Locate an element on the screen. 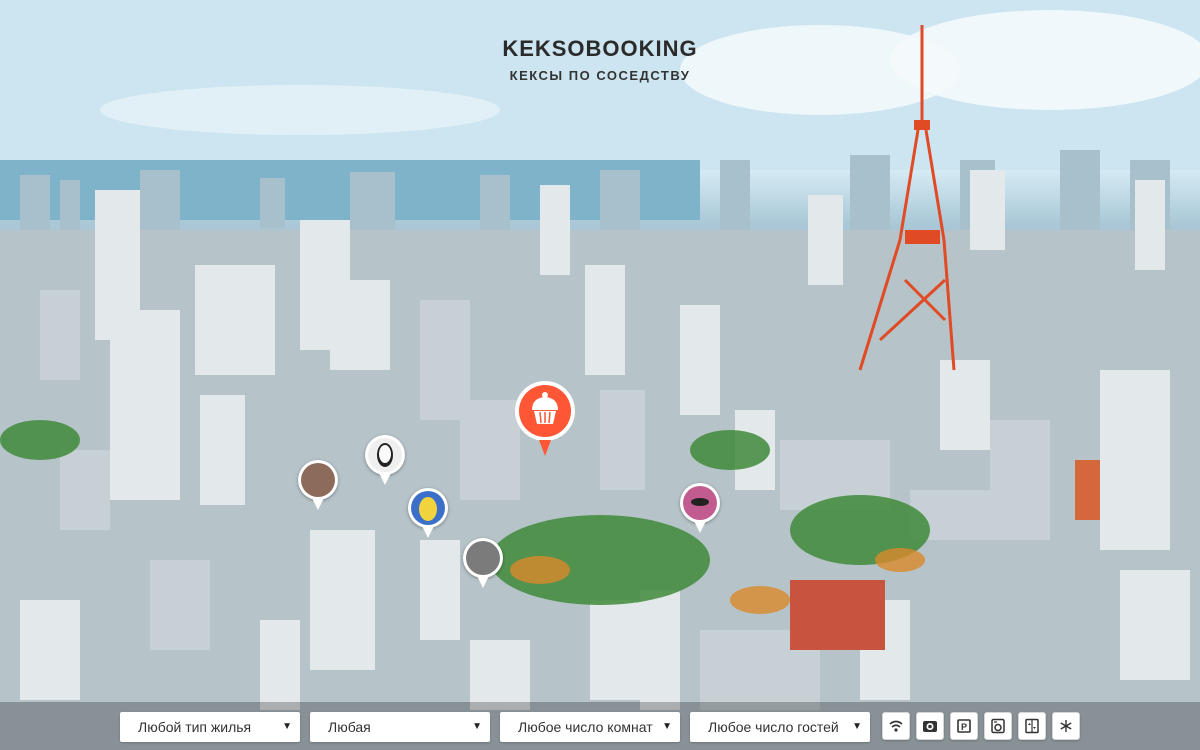 This screenshot has width=1200, height=750. wifi-feature is located at coordinates (896, 726).